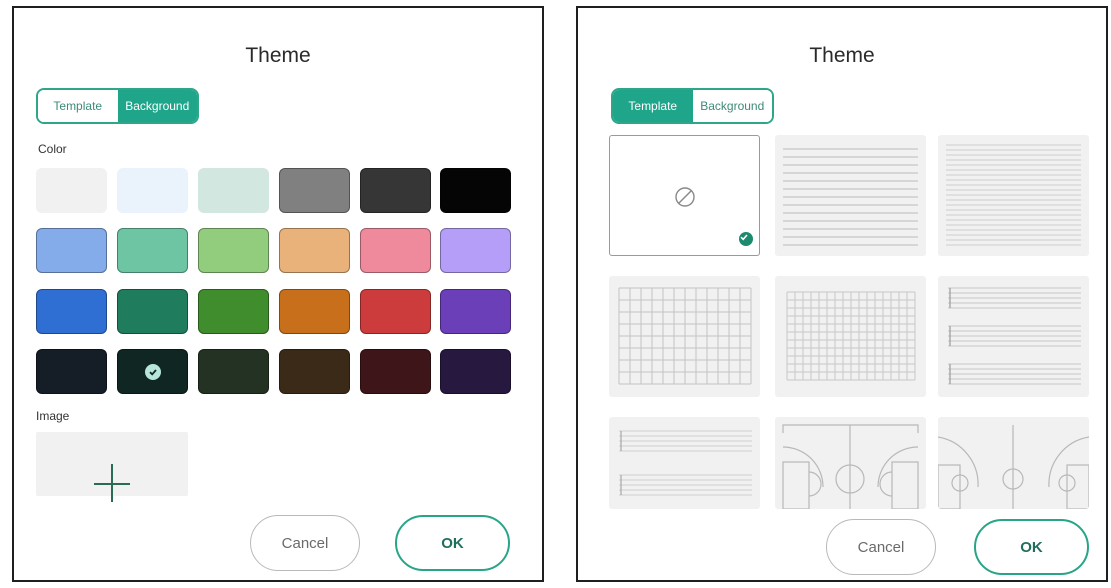  I want to click on narrow-lines-icon, so click(1013, 195).